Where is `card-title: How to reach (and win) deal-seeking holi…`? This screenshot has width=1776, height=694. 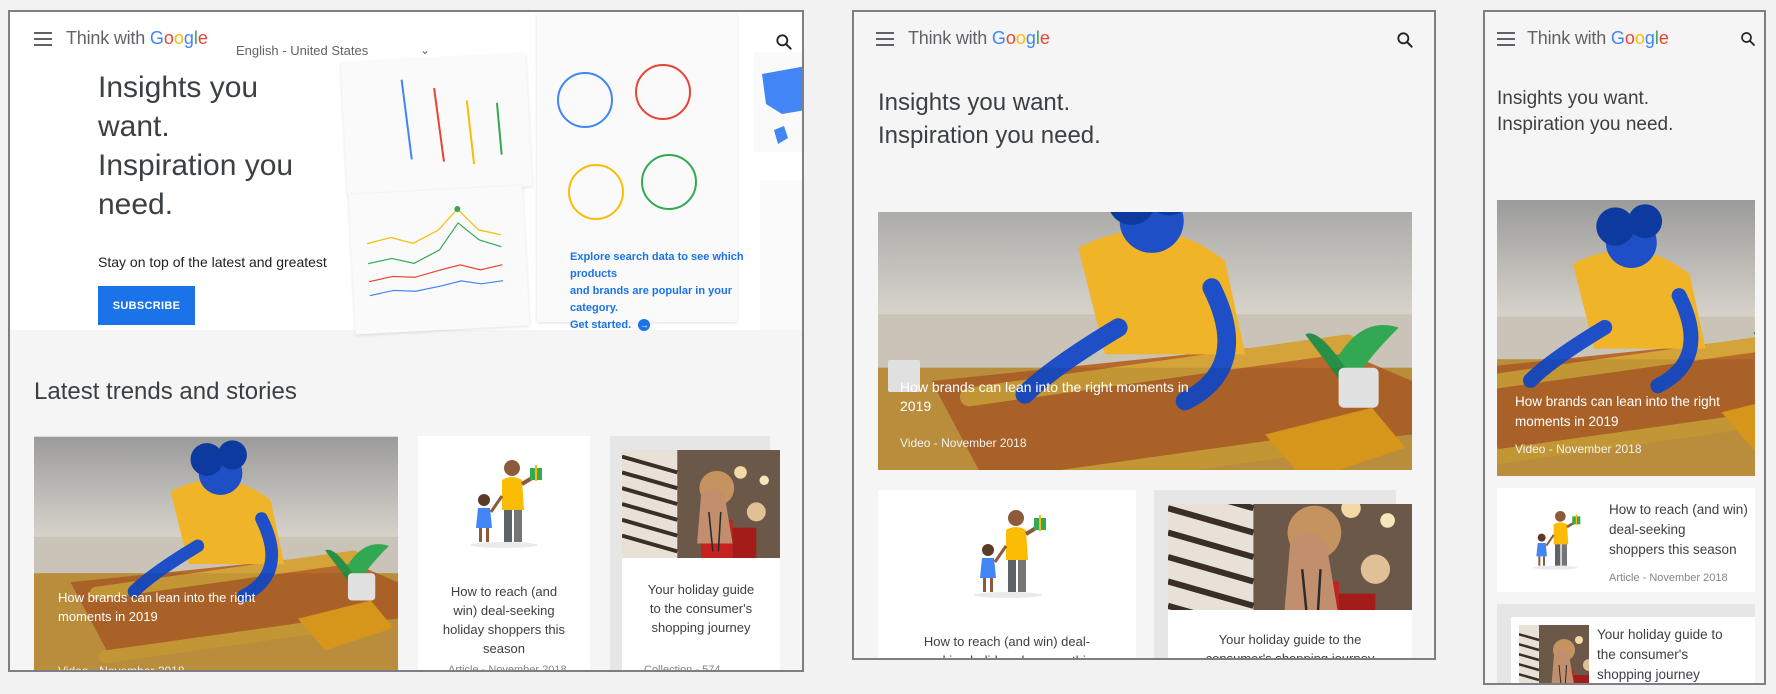
card-title: How to reach (and win) deal-seeking holi… is located at coordinates (1007, 646).